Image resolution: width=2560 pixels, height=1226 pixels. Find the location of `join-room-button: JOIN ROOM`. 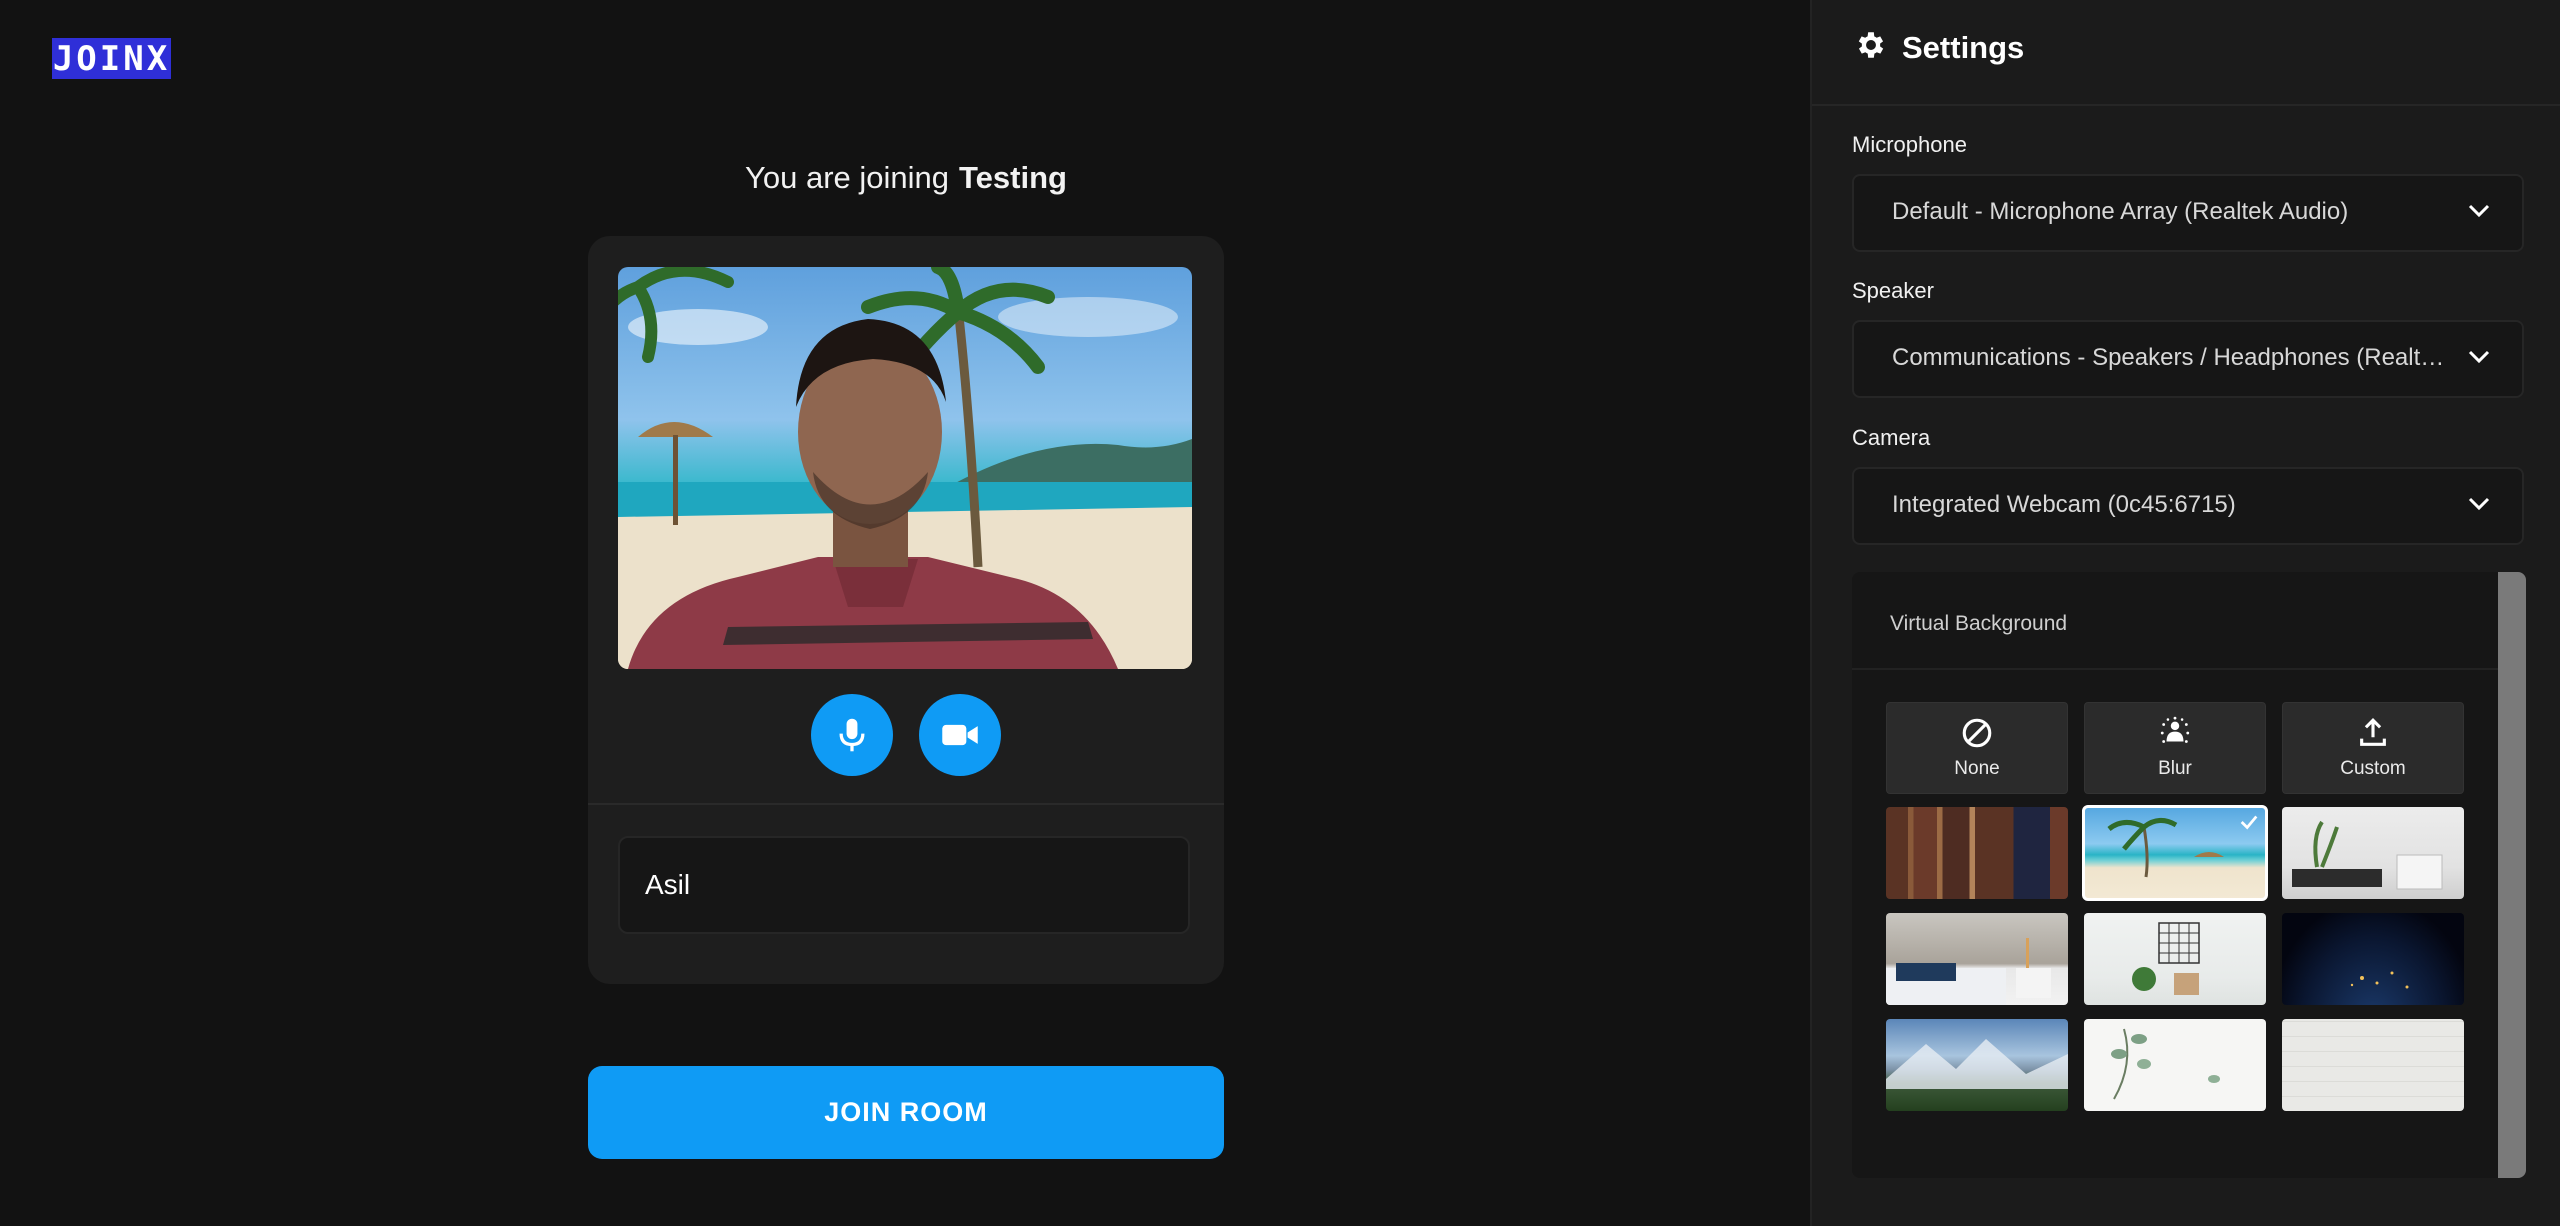

join-room-button: JOIN ROOM is located at coordinates (906, 1112).